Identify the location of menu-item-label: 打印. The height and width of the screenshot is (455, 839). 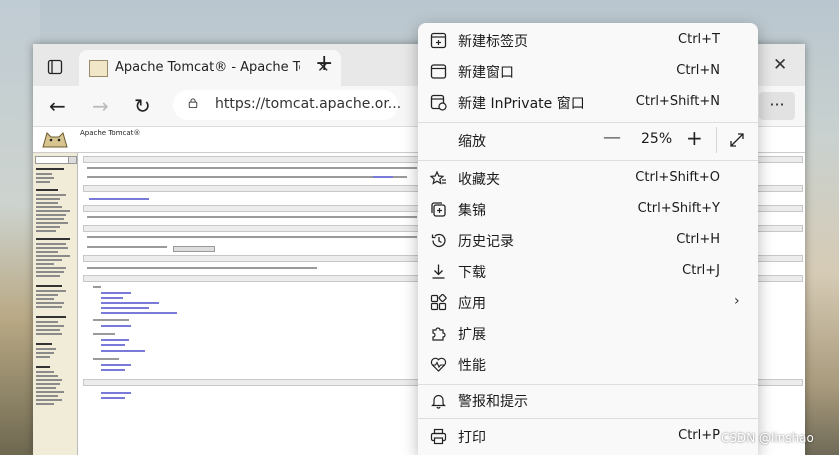
(472, 438).